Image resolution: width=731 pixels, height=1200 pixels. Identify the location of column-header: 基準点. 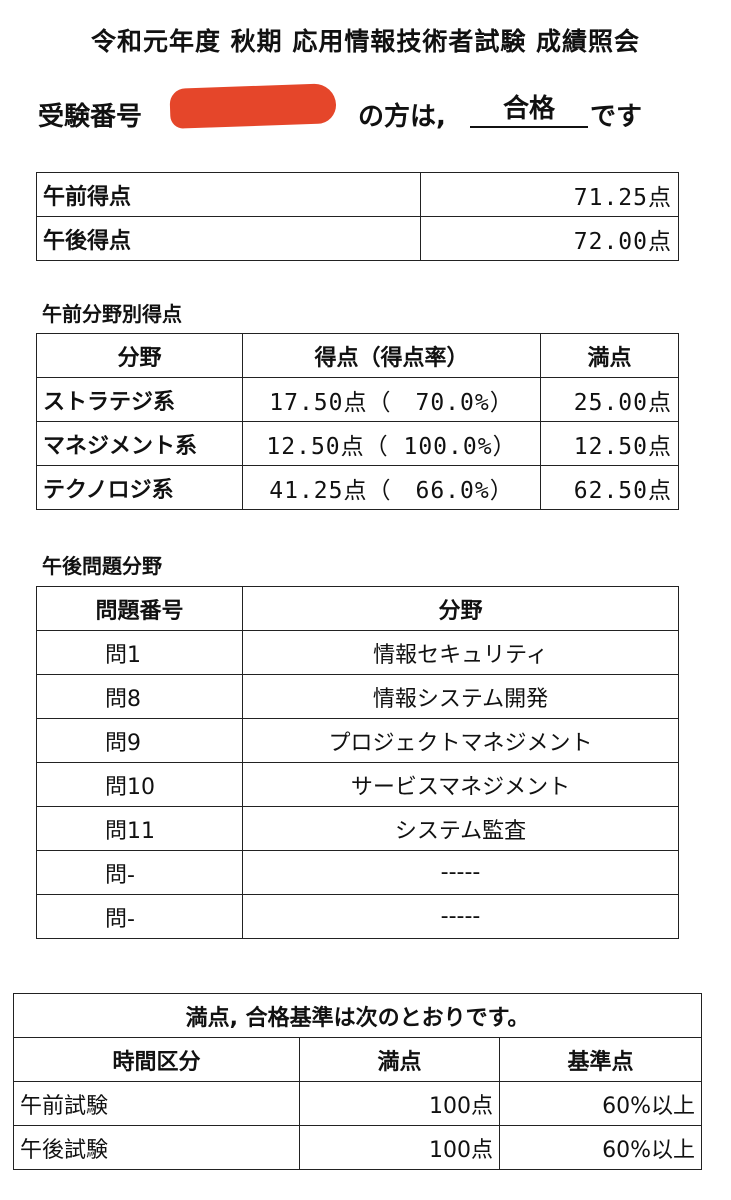
(600, 1059).